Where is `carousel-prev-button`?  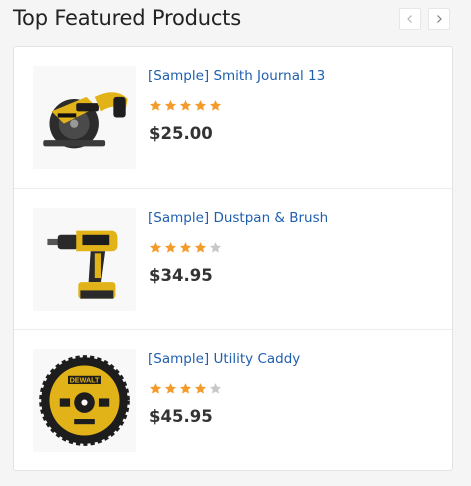
carousel-prev-button is located at coordinates (410, 19).